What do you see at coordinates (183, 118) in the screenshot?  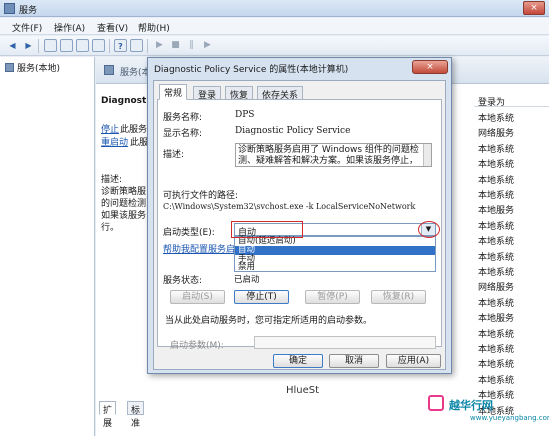 I see `service-name-label: 服务名称:` at bounding box center [183, 118].